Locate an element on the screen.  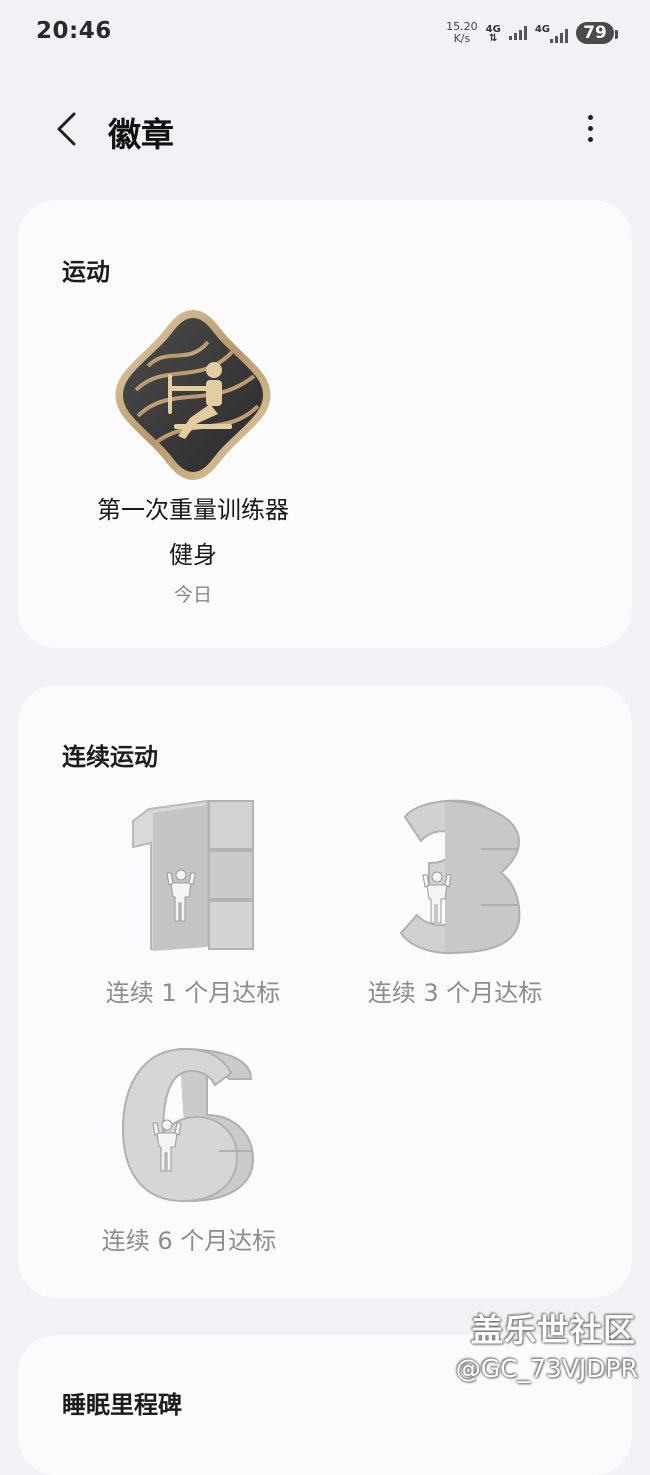
badge-streak-6-month: 连续 6 个月达标 is located at coordinates (189, 1154).